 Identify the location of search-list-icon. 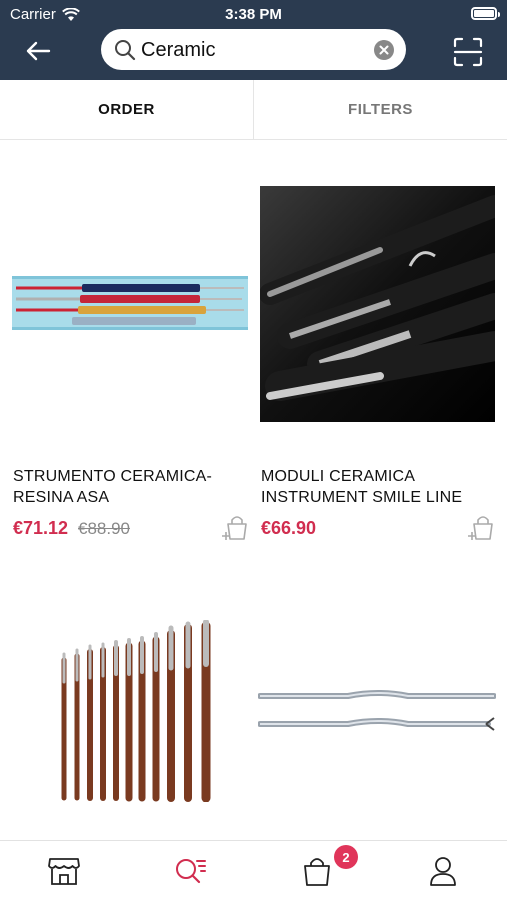
(191, 871).